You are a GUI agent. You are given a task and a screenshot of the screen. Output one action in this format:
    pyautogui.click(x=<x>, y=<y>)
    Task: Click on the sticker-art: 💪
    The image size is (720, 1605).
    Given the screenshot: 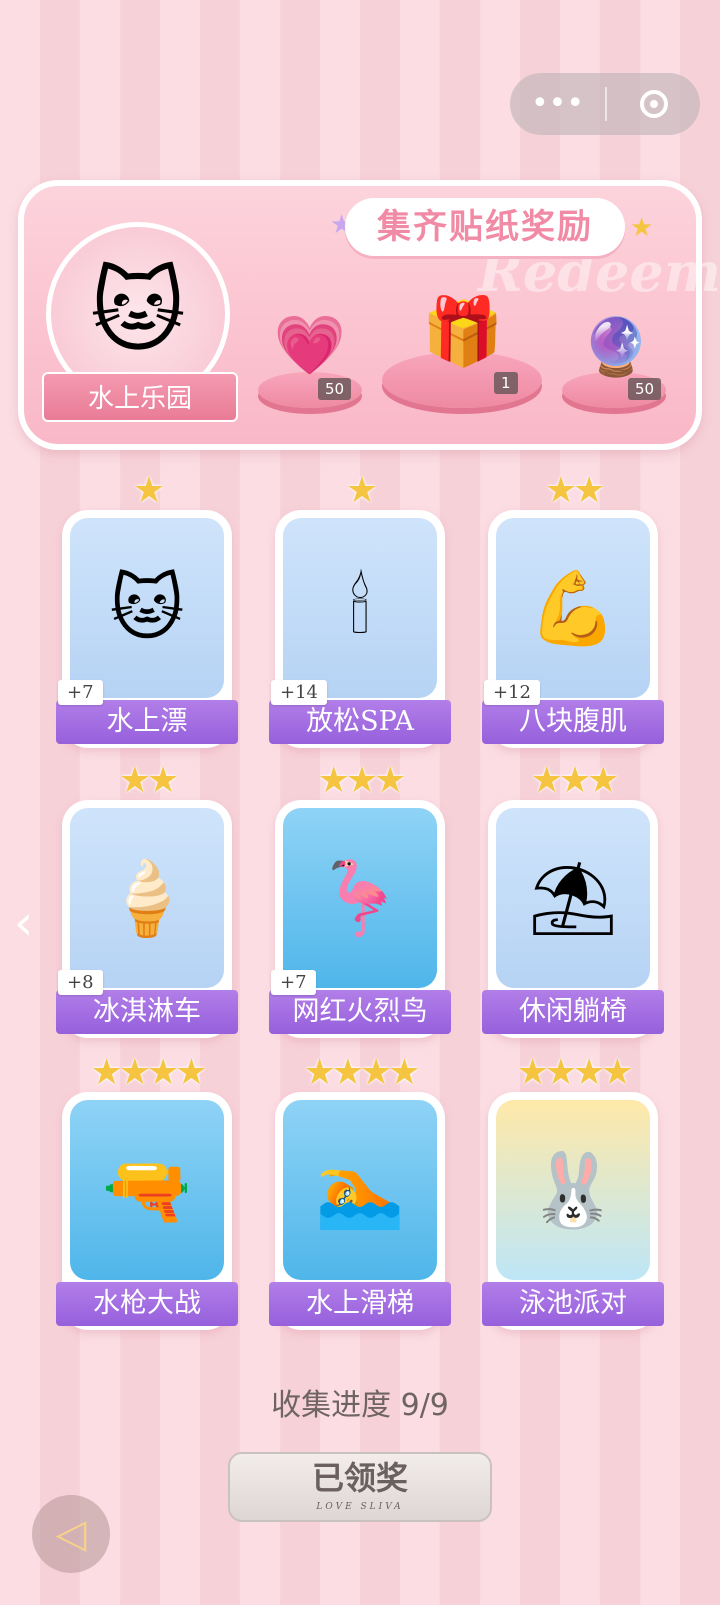 What is the action you would take?
    pyautogui.click(x=573, y=608)
    